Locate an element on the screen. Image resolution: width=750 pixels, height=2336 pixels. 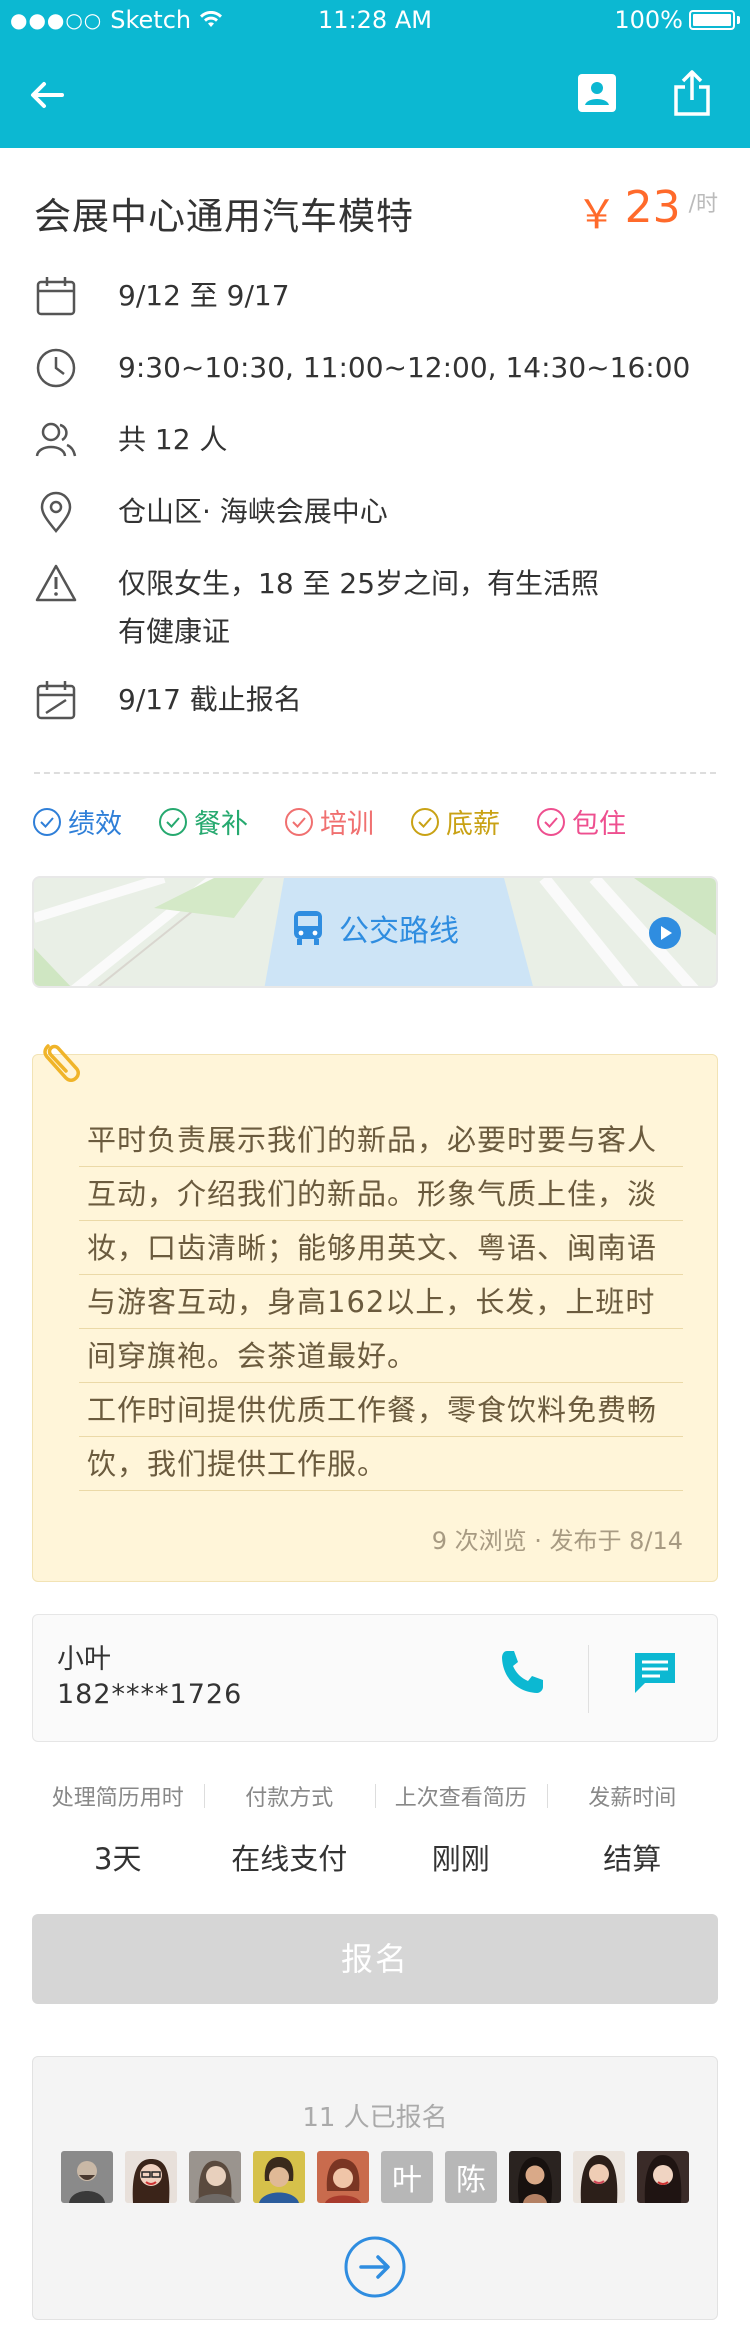
map-label-text: 公交路线 is located at coordinates (399, 931).